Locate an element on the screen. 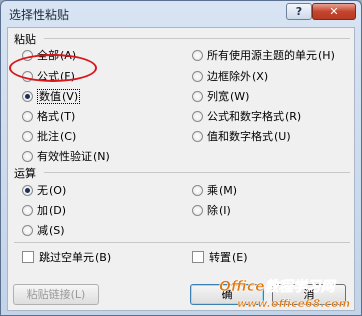 Image resolution: width=362 pixels, height=316 pixels. option-label: 公式和数字格式 is located at coordinates (245, 116).